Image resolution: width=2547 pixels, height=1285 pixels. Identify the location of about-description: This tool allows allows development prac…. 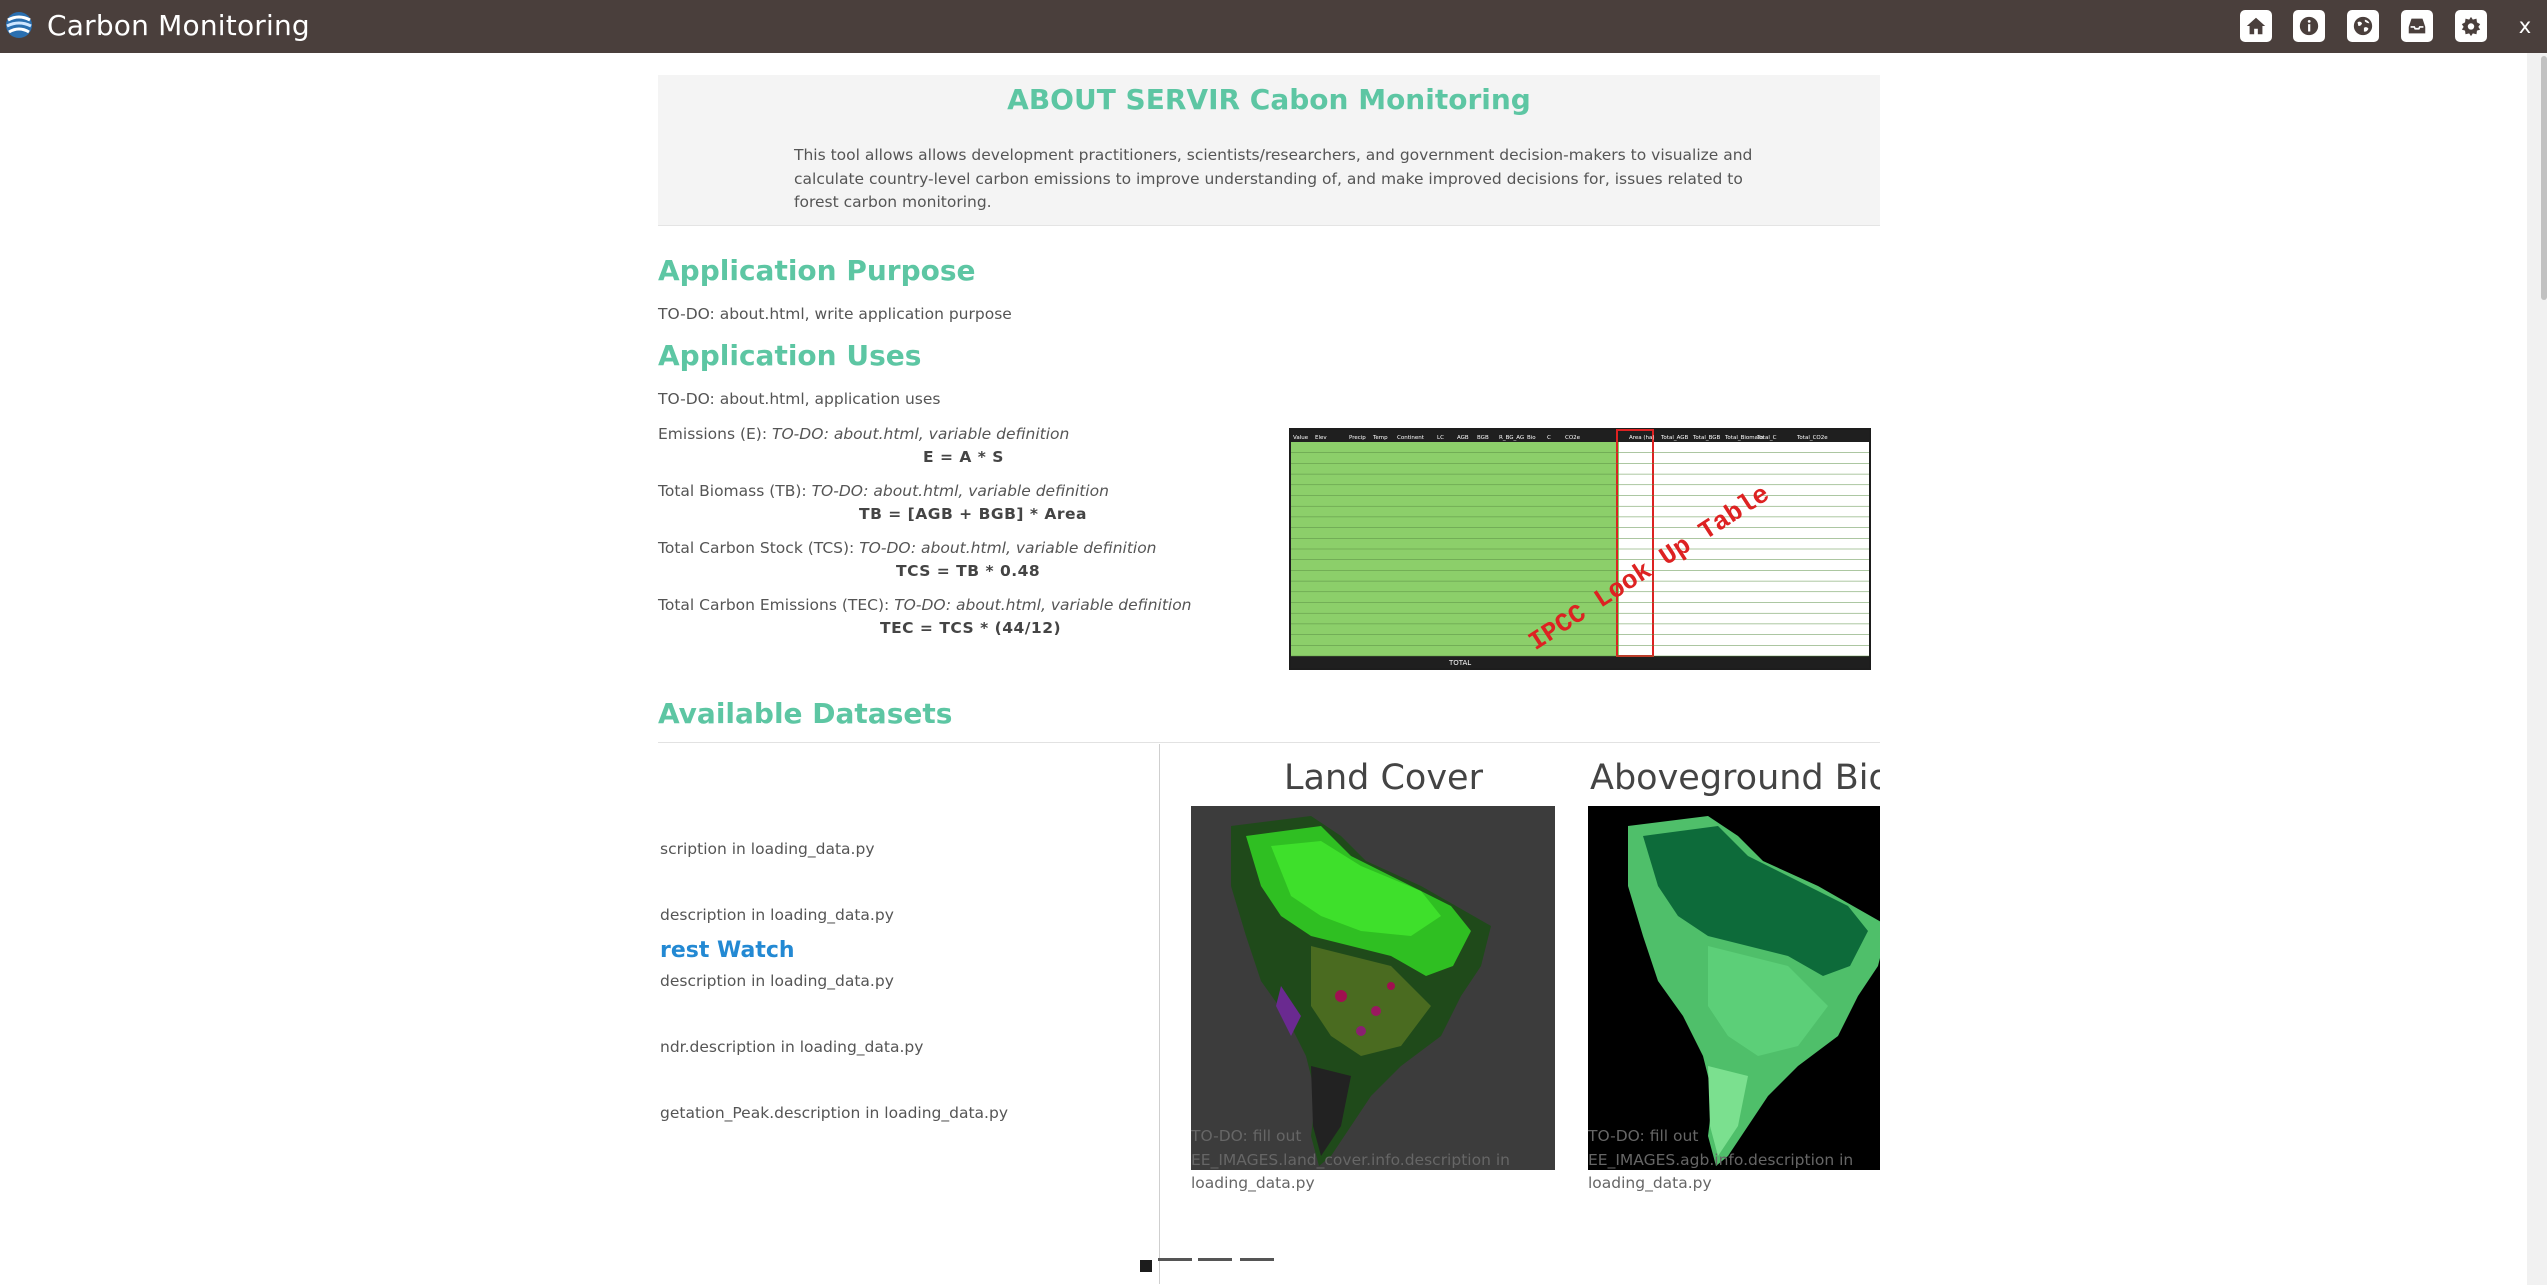
(1273, 178).